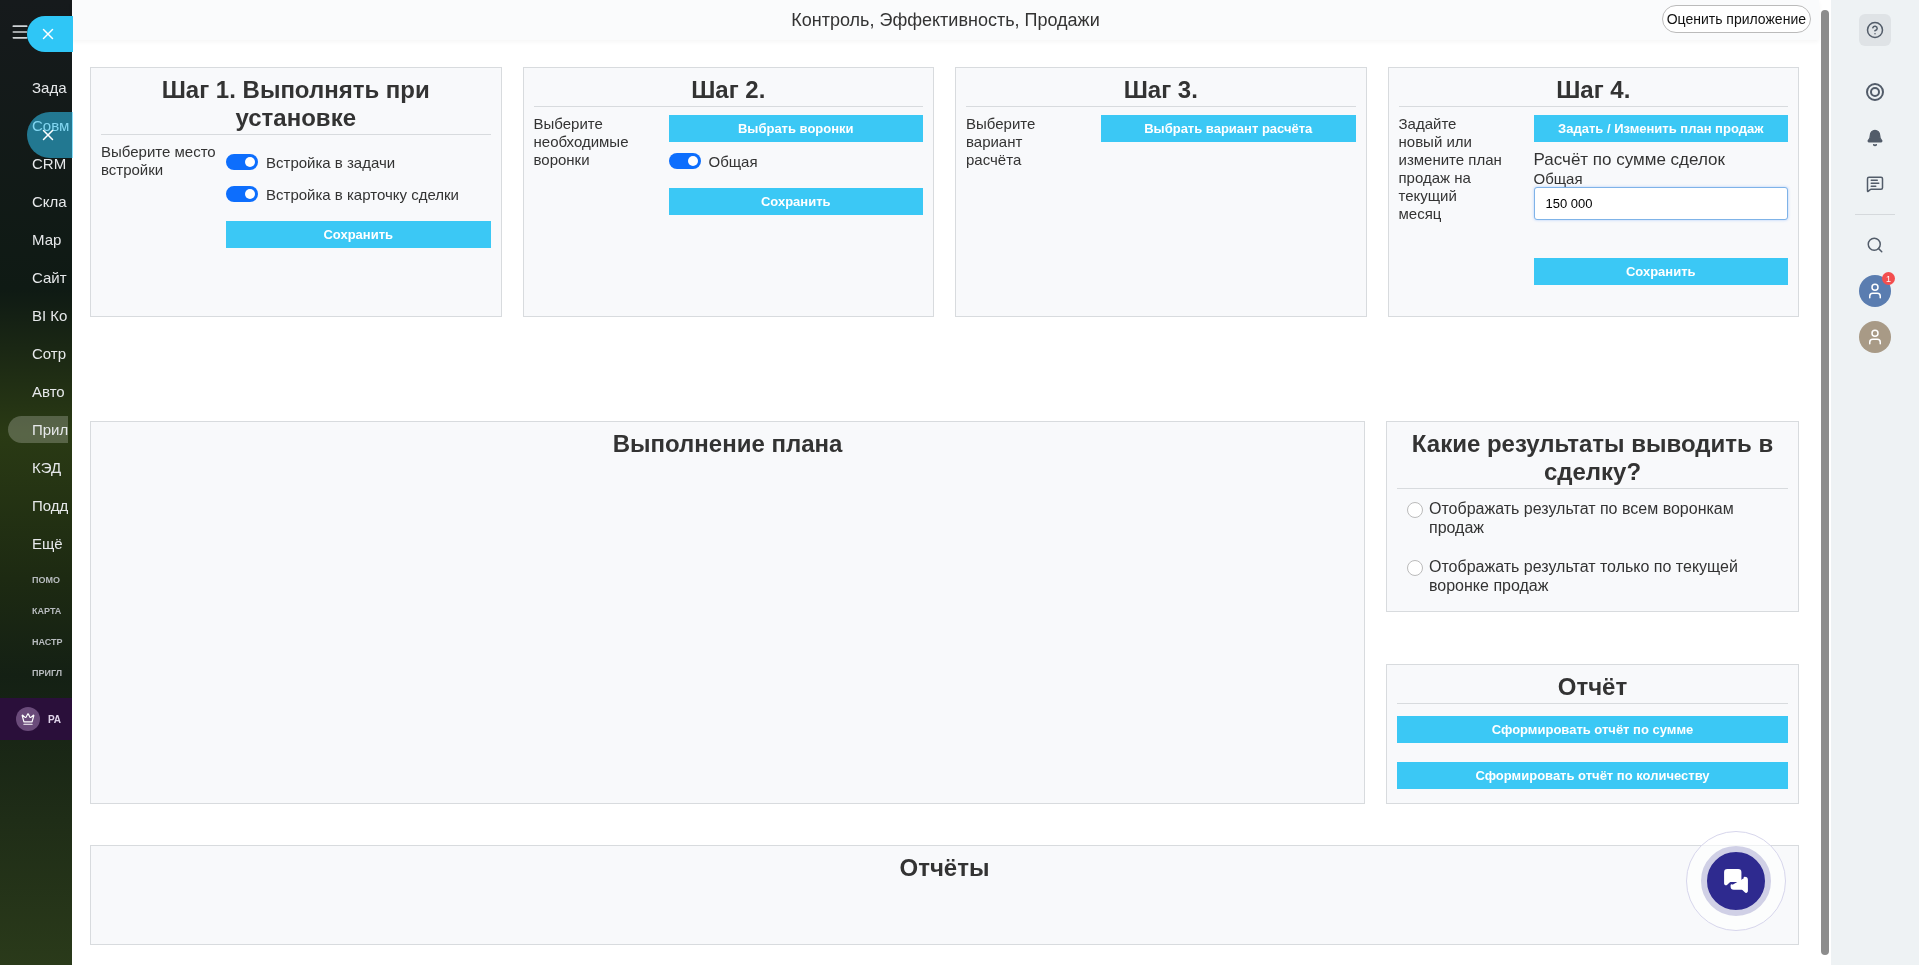  I want to click on help-icon, so click(1875, 30).